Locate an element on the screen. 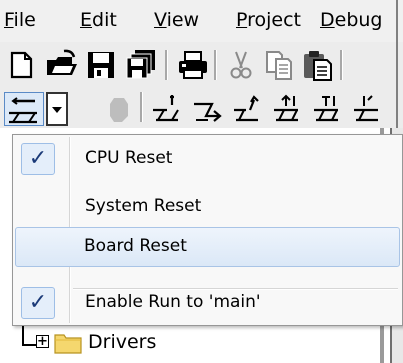  save-all-icon is located at coordinates (141, 65).